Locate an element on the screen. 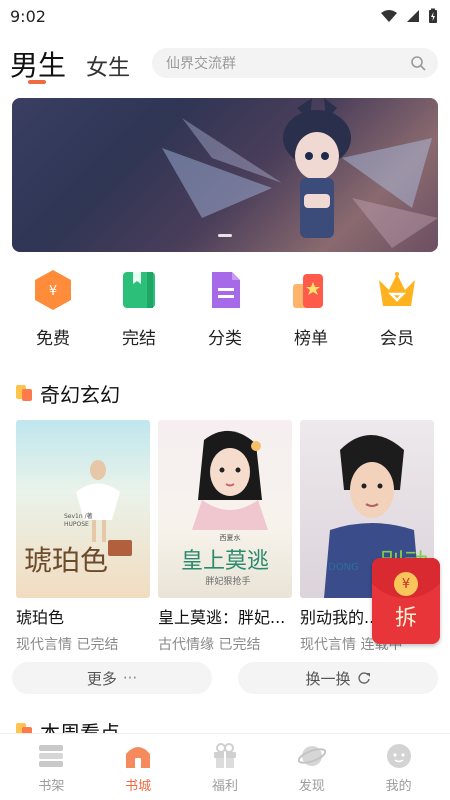 The height and width of the screenshot is (800, 450). category-vip: 会员 is located at coordinates (397, 311).